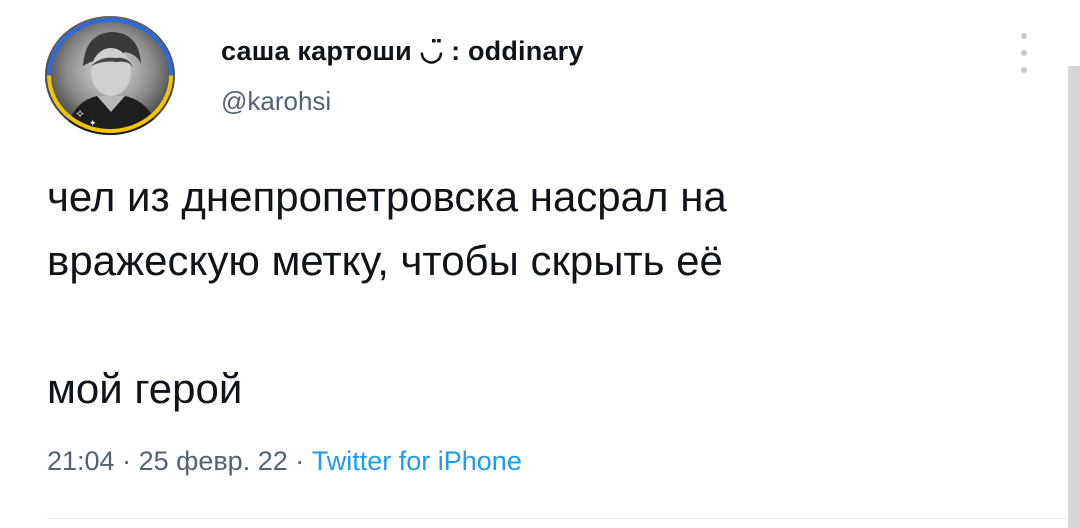  I want to click on avatar: ✧ ✦, so click(110, 75).